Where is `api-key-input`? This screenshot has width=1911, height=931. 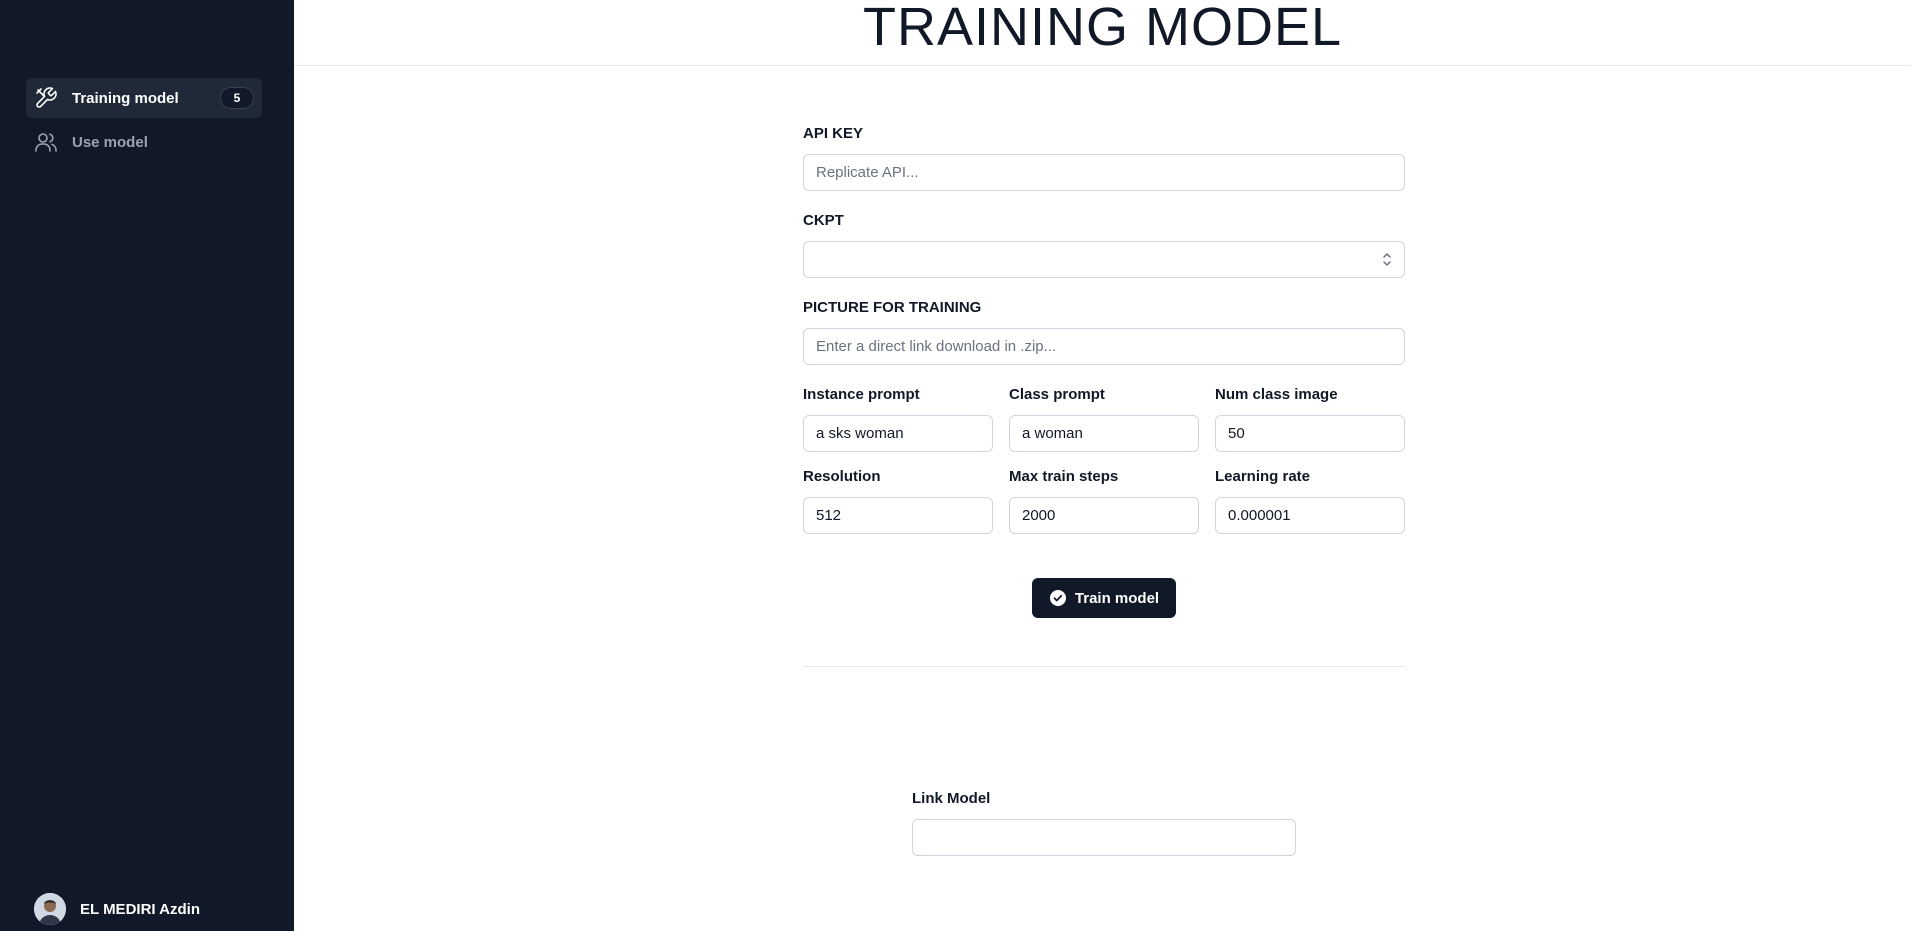 api-key-input is located at coordinates (1104, 172).